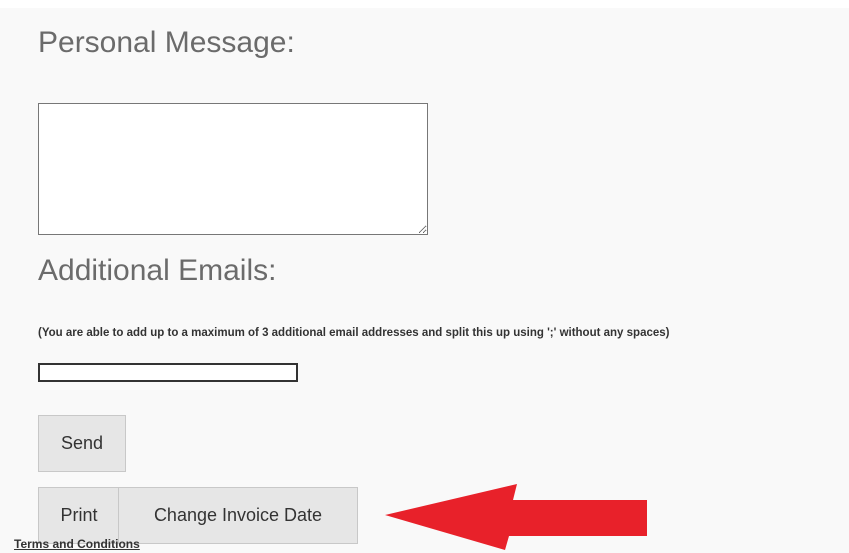 The height and width of the screenshot is (553, 849). Describe the element at coordinates (79, 515) in the screenshot. I see `print-button: Print` at that location.